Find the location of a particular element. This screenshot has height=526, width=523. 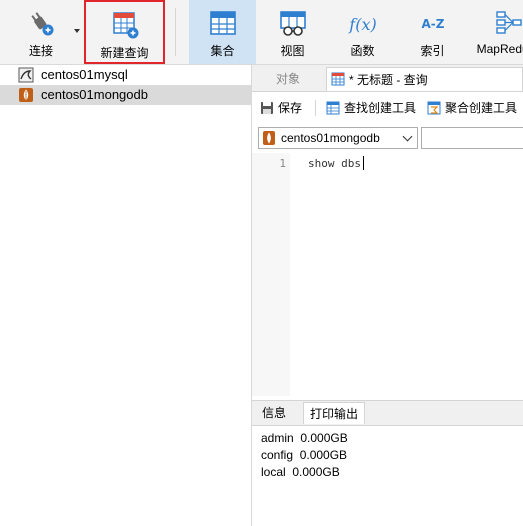

toolbar-divider is located at coordinates (175, 32).